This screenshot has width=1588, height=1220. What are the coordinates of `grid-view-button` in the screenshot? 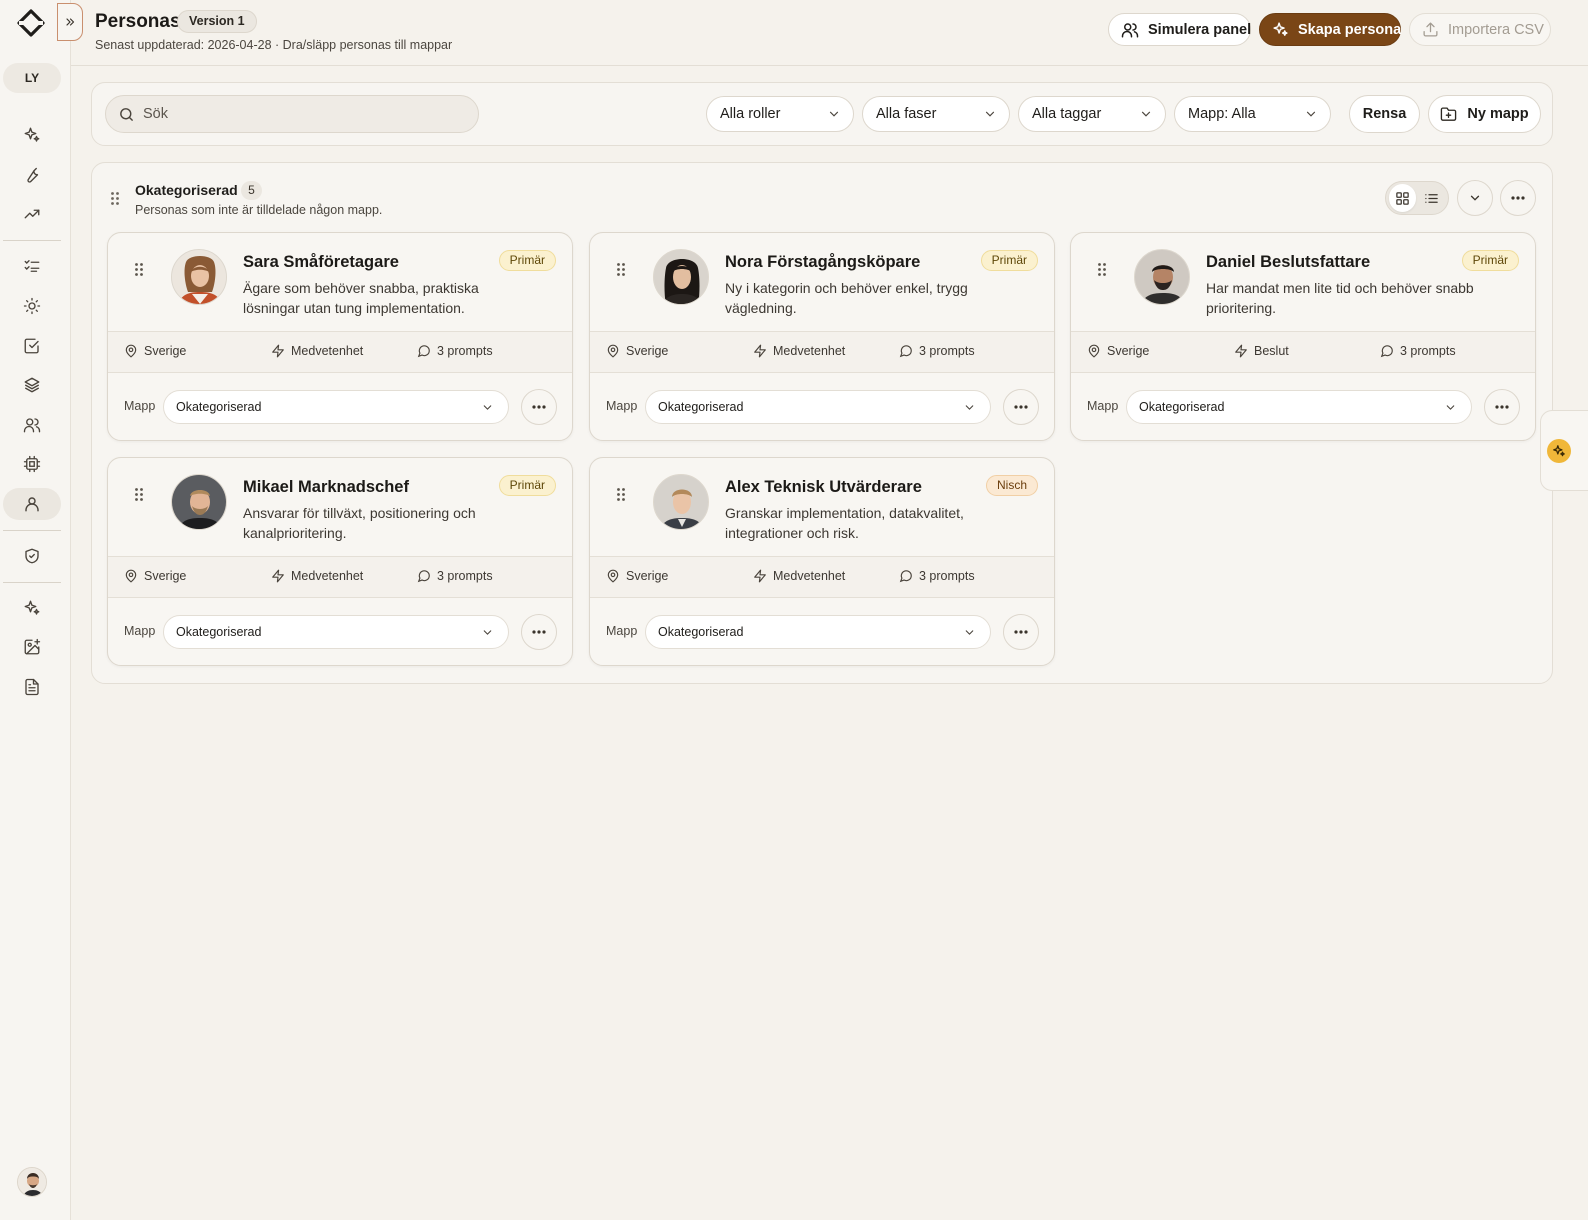 It's located at (1402, 198).